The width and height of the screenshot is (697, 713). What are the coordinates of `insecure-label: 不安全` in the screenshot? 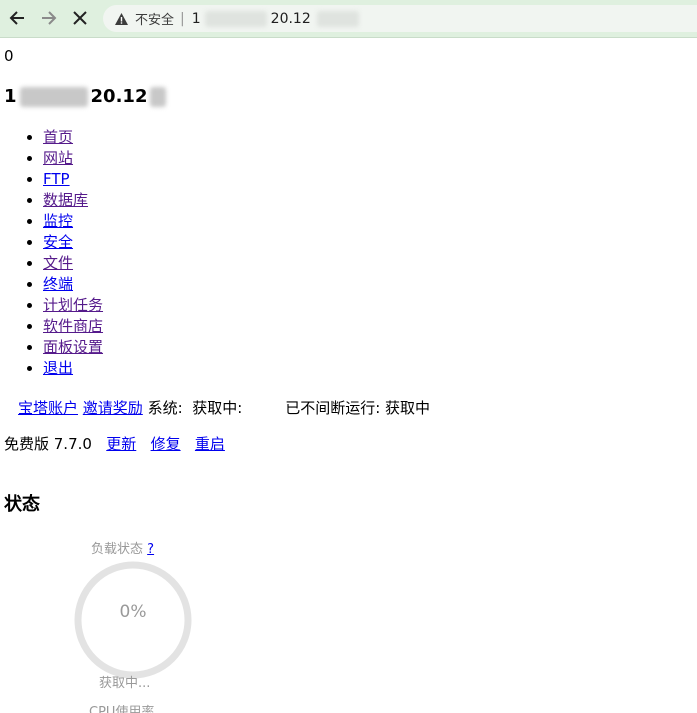 It's located at (155, 20).